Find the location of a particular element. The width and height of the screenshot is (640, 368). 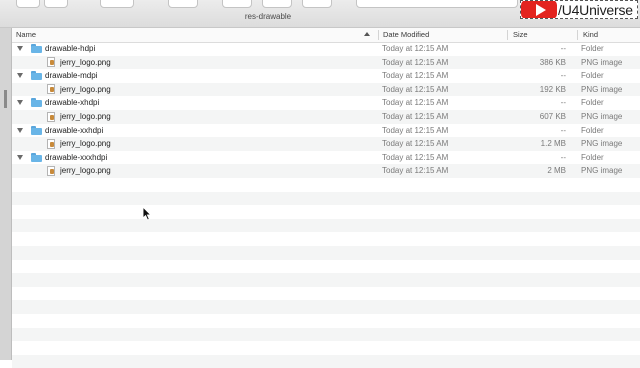

item-name: drawable-xhdpi is located at coordinates (72, 103).